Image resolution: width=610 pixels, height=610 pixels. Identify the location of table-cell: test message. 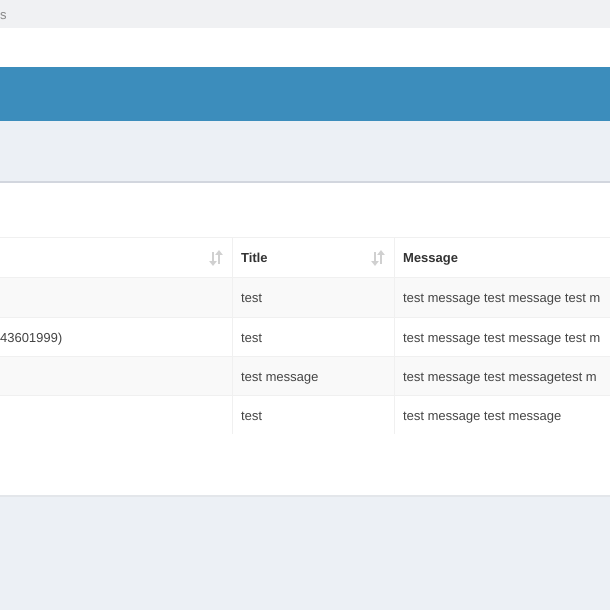
(279, 376).